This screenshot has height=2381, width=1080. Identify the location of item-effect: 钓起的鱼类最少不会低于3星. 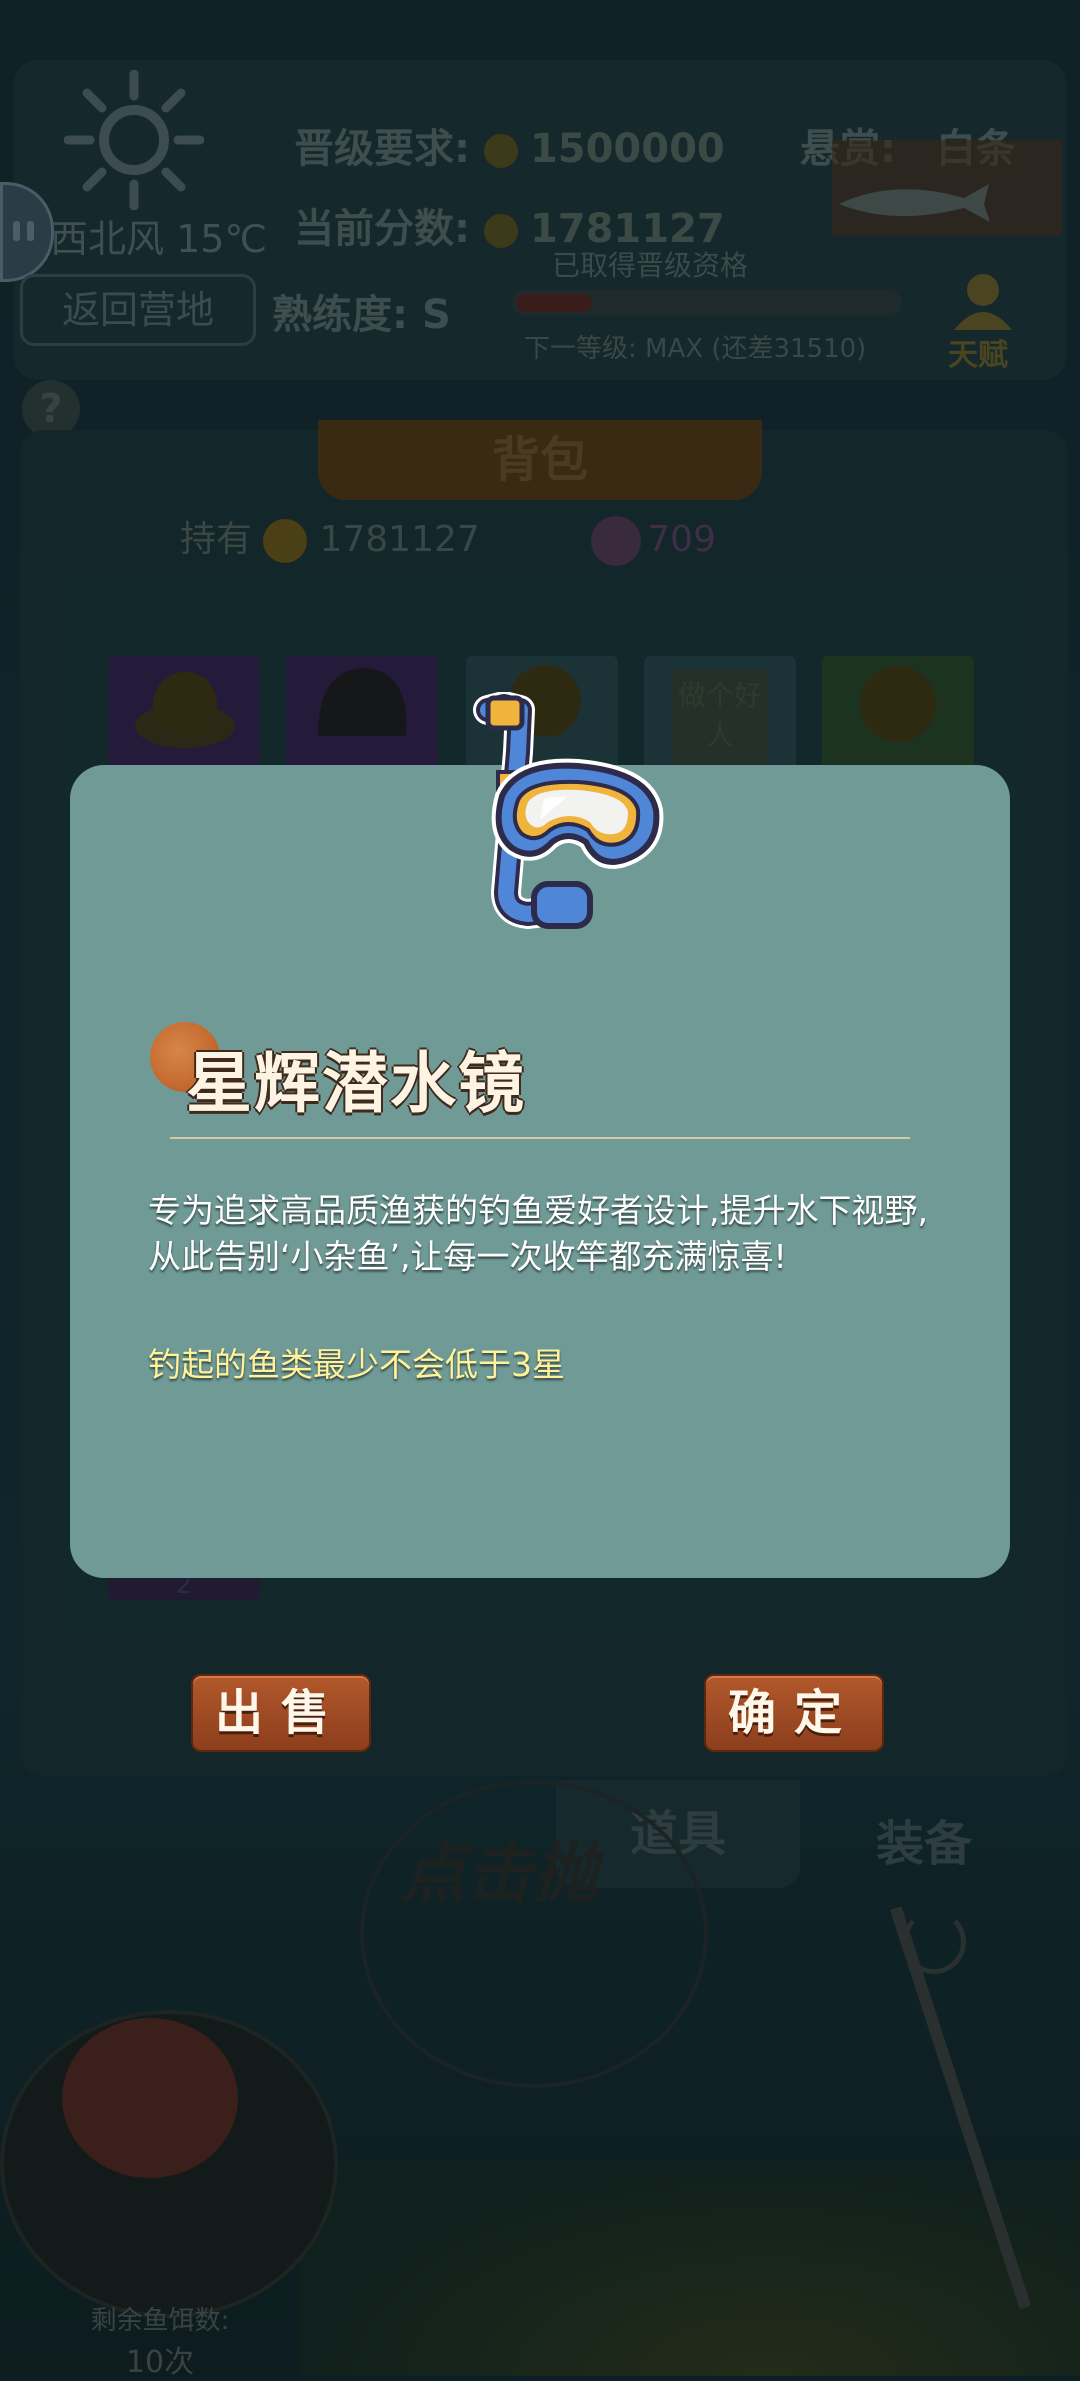
(356, 1364).